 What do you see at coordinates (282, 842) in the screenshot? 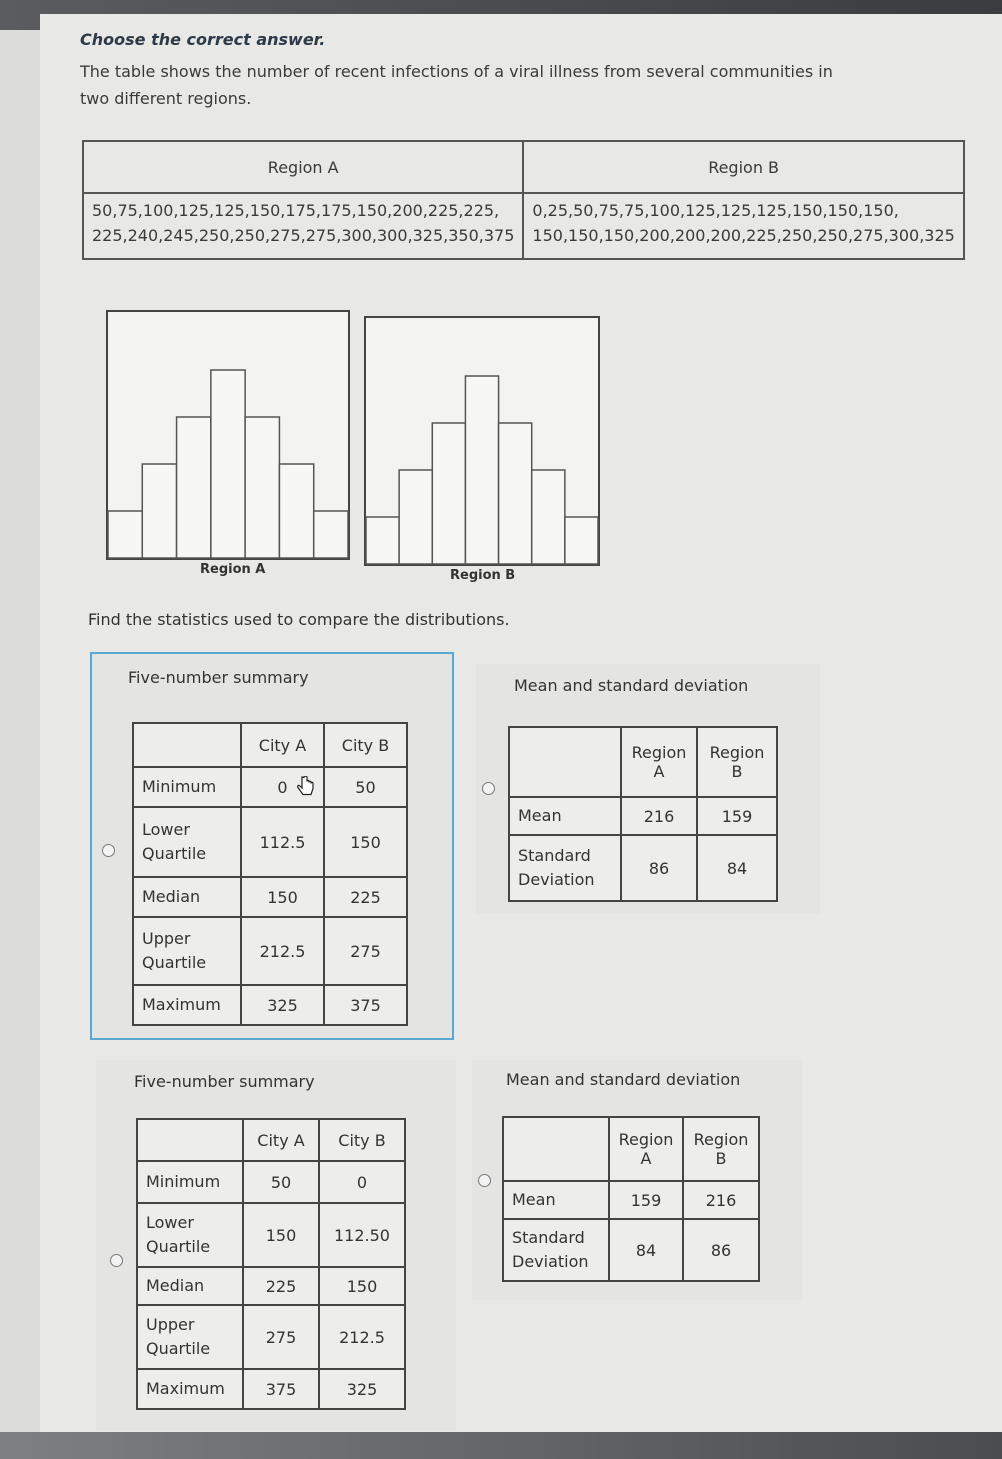
I see `cell: 112.5` at bounding box center [282, 842].